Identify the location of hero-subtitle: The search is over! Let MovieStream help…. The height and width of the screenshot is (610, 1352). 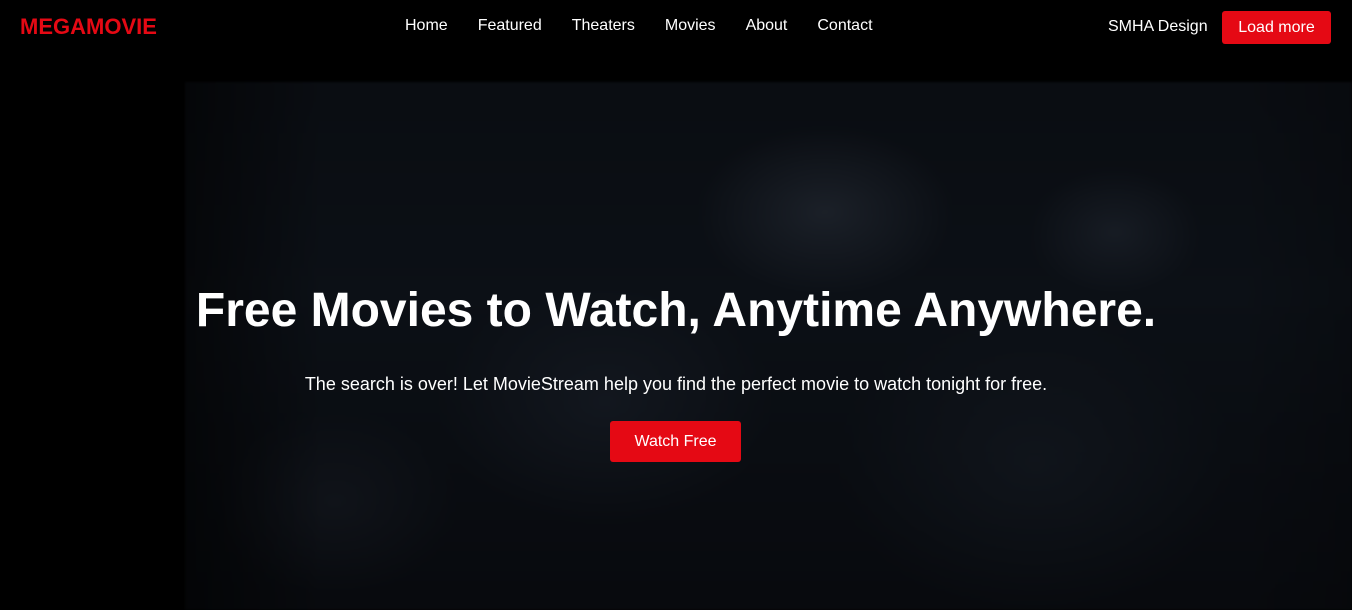
(676, 384).